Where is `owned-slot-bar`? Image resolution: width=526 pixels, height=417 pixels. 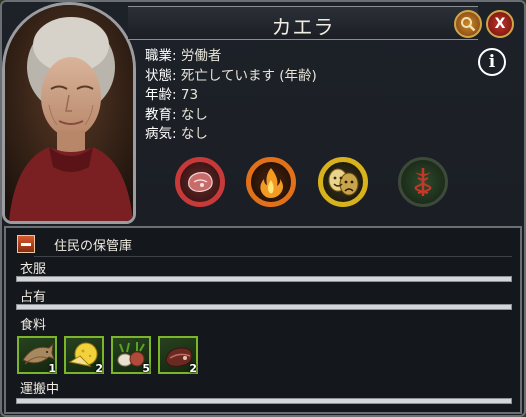
owned-slot-bar is located at coordinates (264, 307).